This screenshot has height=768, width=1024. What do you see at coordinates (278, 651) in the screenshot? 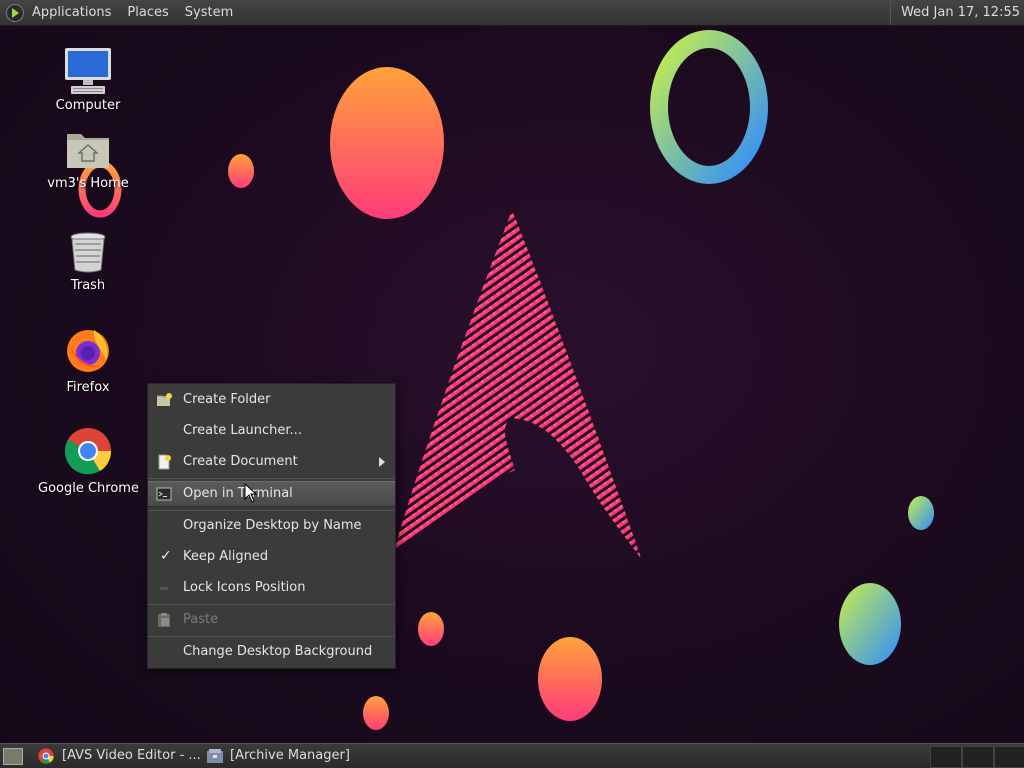
I see `menu-item-label: Change Desktop Background` at bounding box center [278, 651].